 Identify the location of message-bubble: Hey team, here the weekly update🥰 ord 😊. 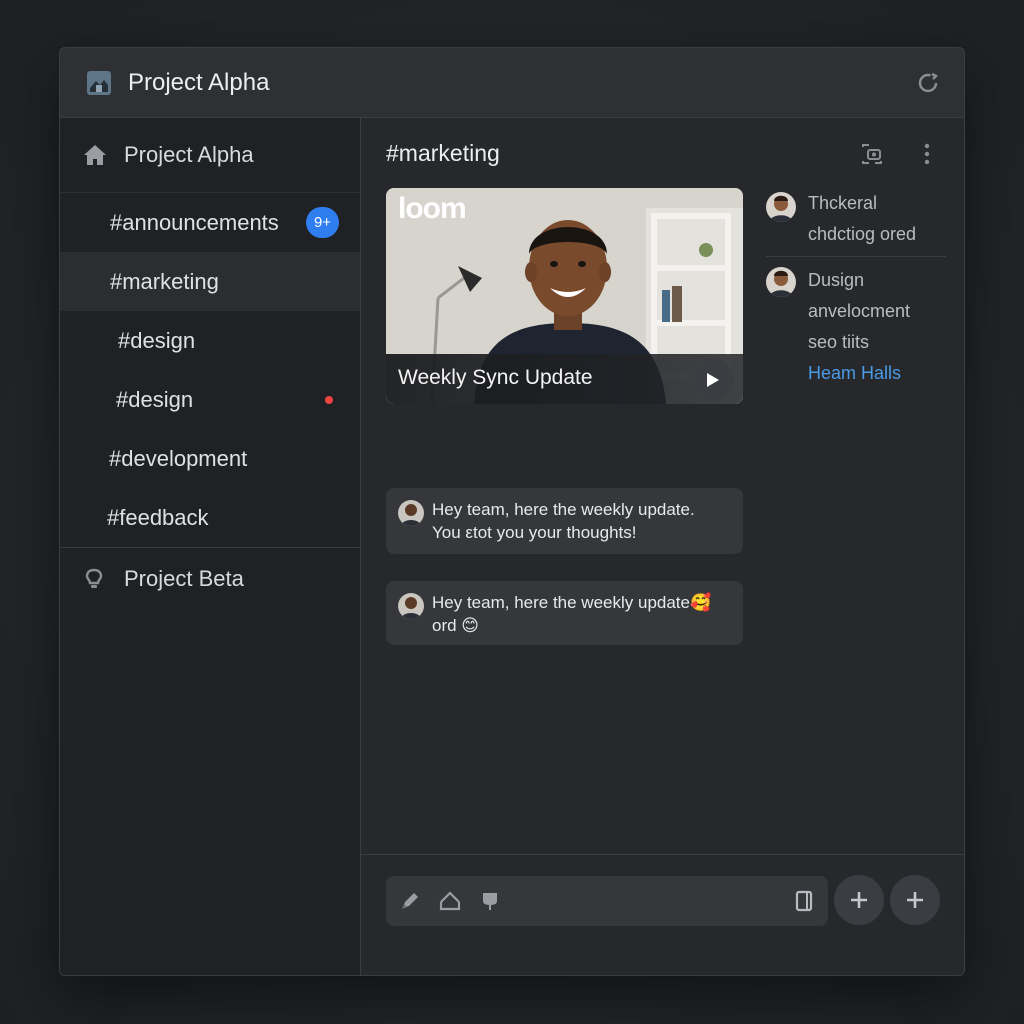
(564, 613).